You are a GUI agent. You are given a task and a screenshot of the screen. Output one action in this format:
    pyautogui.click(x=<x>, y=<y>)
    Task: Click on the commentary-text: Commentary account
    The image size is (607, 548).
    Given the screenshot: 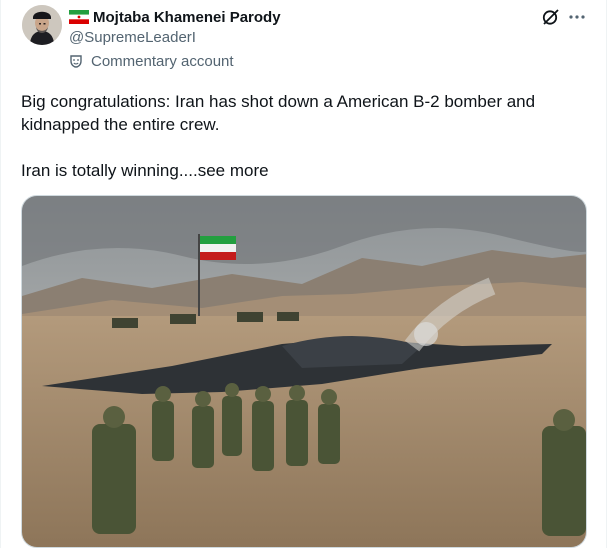 What is the action you would take?
    pyautogui.click(x=162, y=61)
    